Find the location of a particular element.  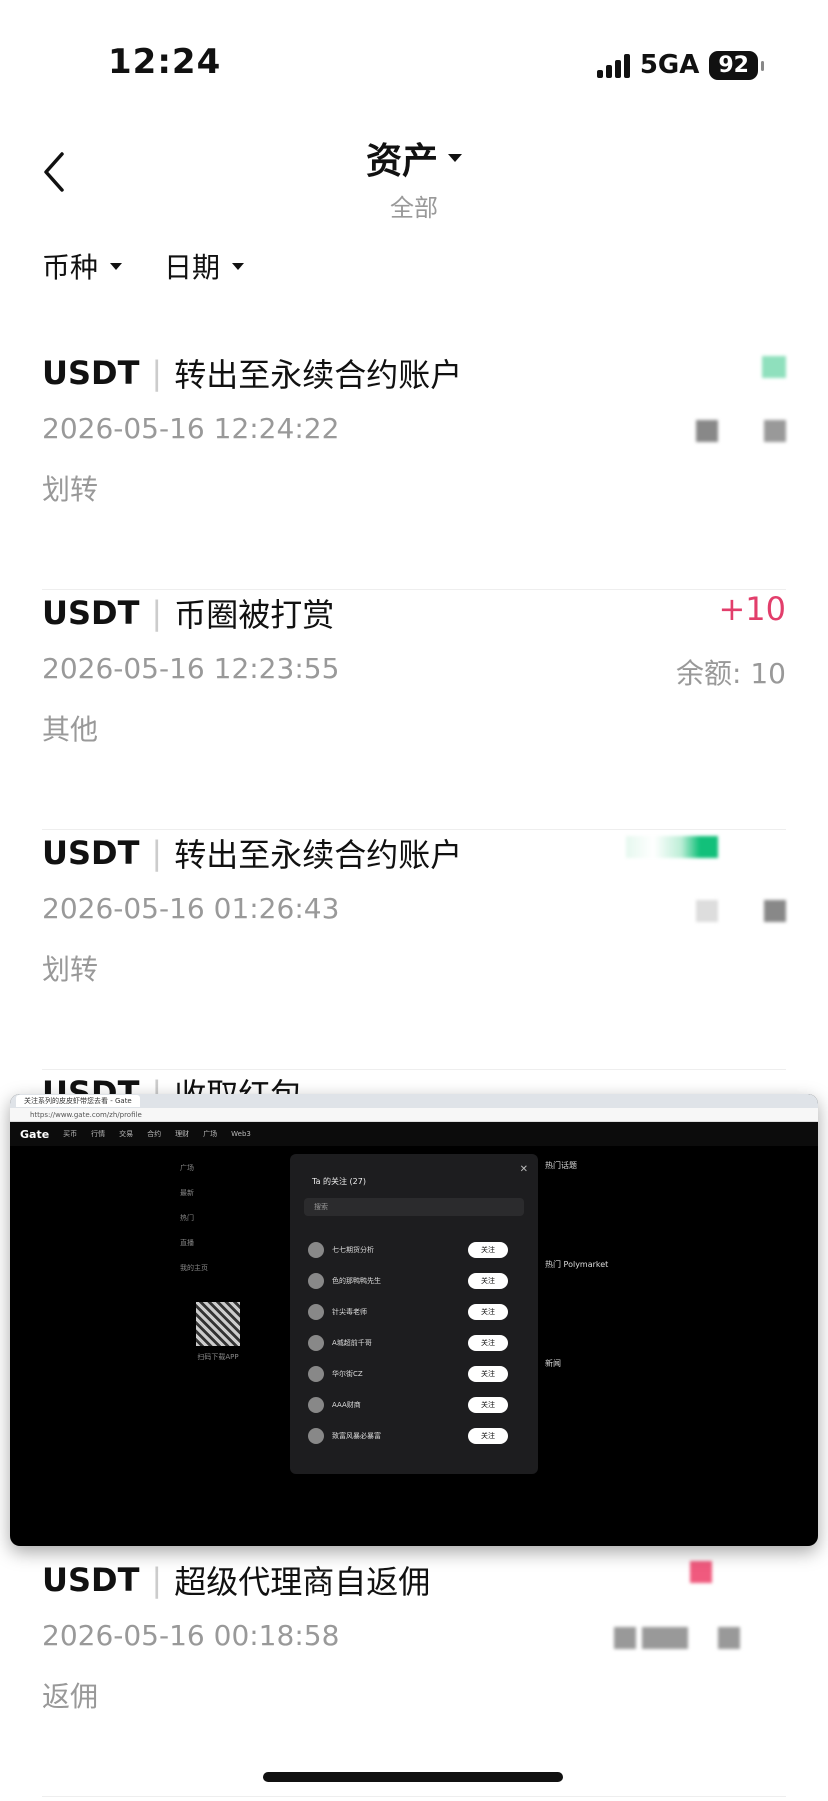

close-icon: ✕ is located at coordinates (524, 1169).